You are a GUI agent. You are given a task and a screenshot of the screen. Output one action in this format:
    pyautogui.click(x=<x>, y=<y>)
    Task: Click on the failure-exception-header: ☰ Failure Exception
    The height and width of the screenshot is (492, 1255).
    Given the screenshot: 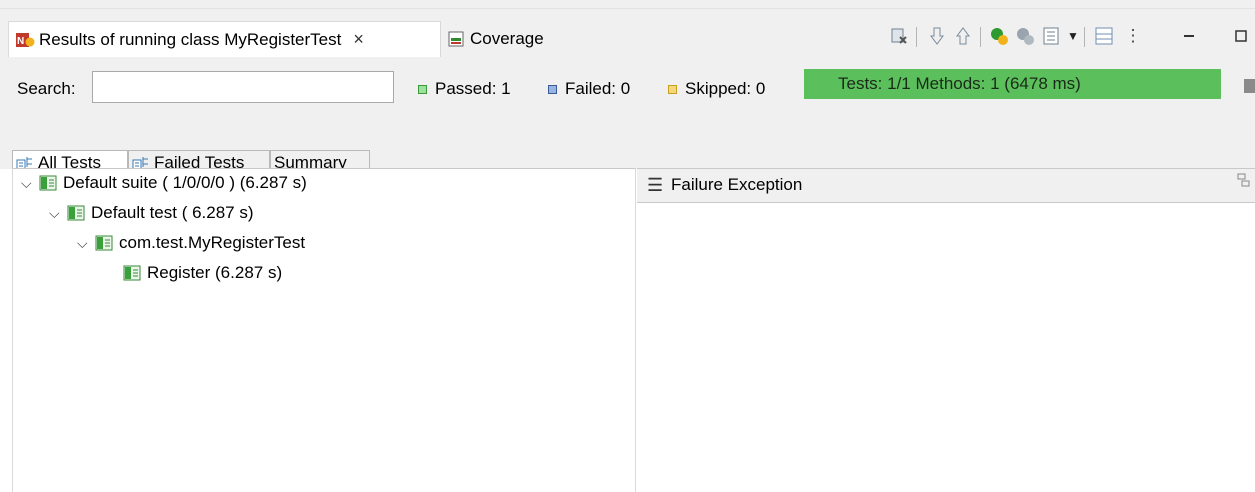 What is the action you would take?
    pyautogui.click(x=946, y=185)
    